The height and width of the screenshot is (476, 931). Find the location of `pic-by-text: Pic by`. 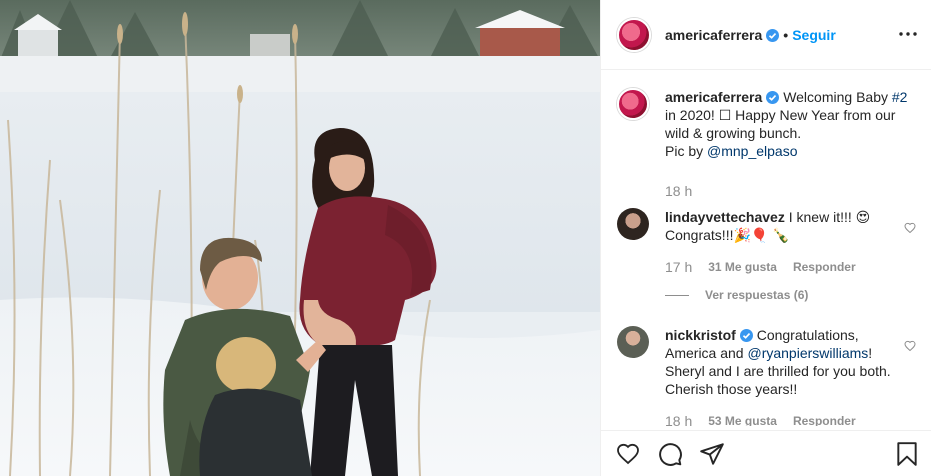

pic-by-text: Pic by is located at coordinates (686, 151).